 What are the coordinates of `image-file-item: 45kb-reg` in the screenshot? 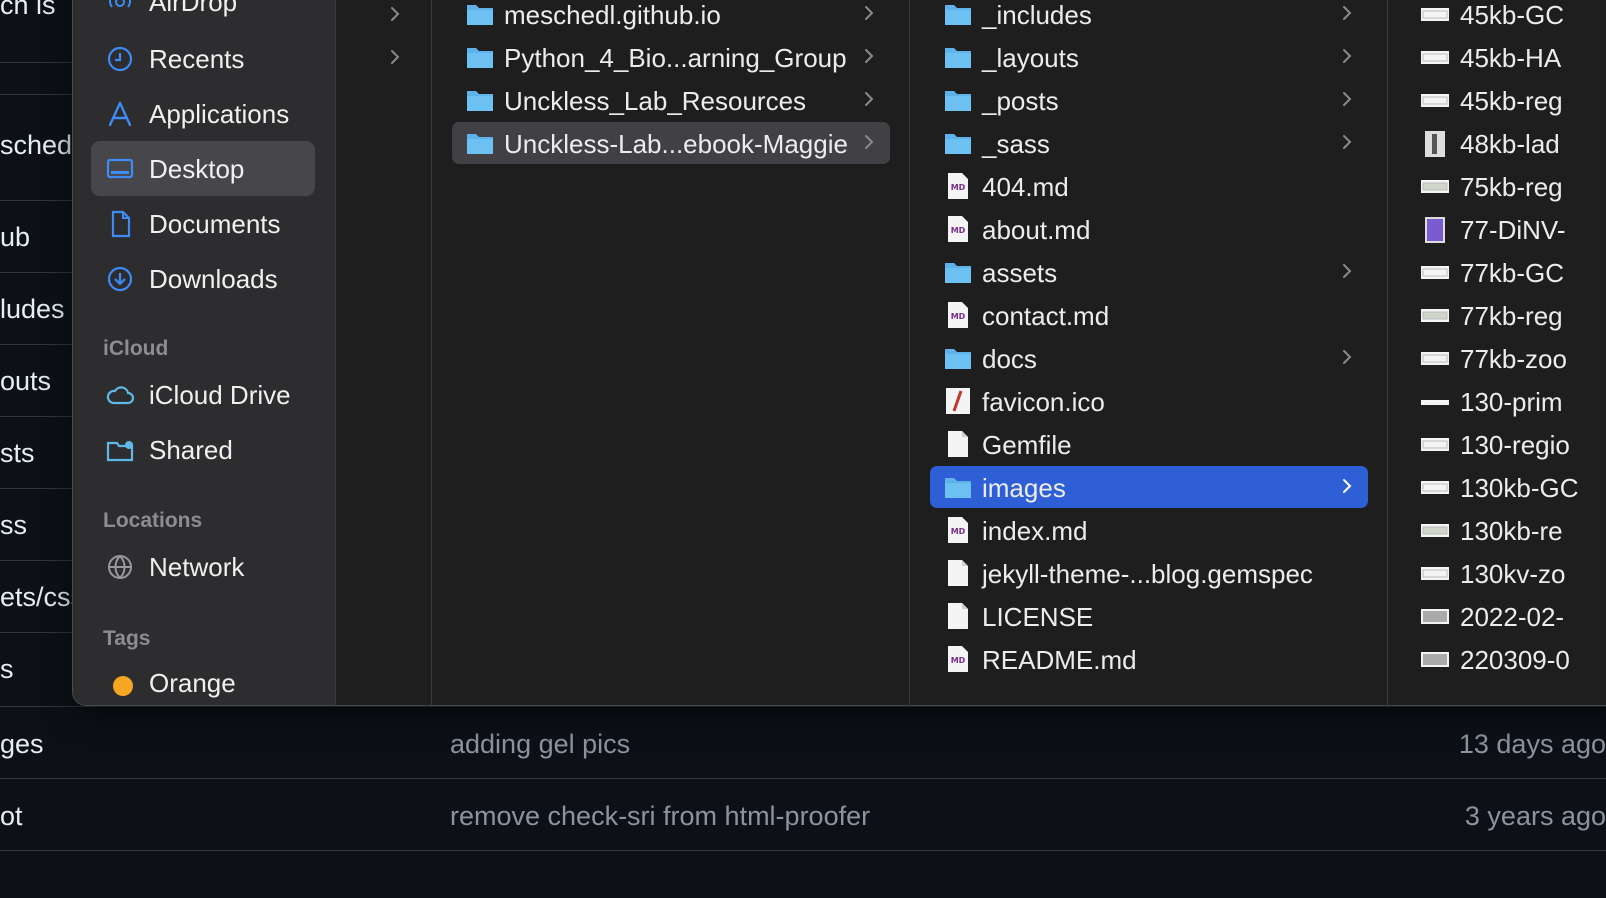 It's located at (1497, 100).